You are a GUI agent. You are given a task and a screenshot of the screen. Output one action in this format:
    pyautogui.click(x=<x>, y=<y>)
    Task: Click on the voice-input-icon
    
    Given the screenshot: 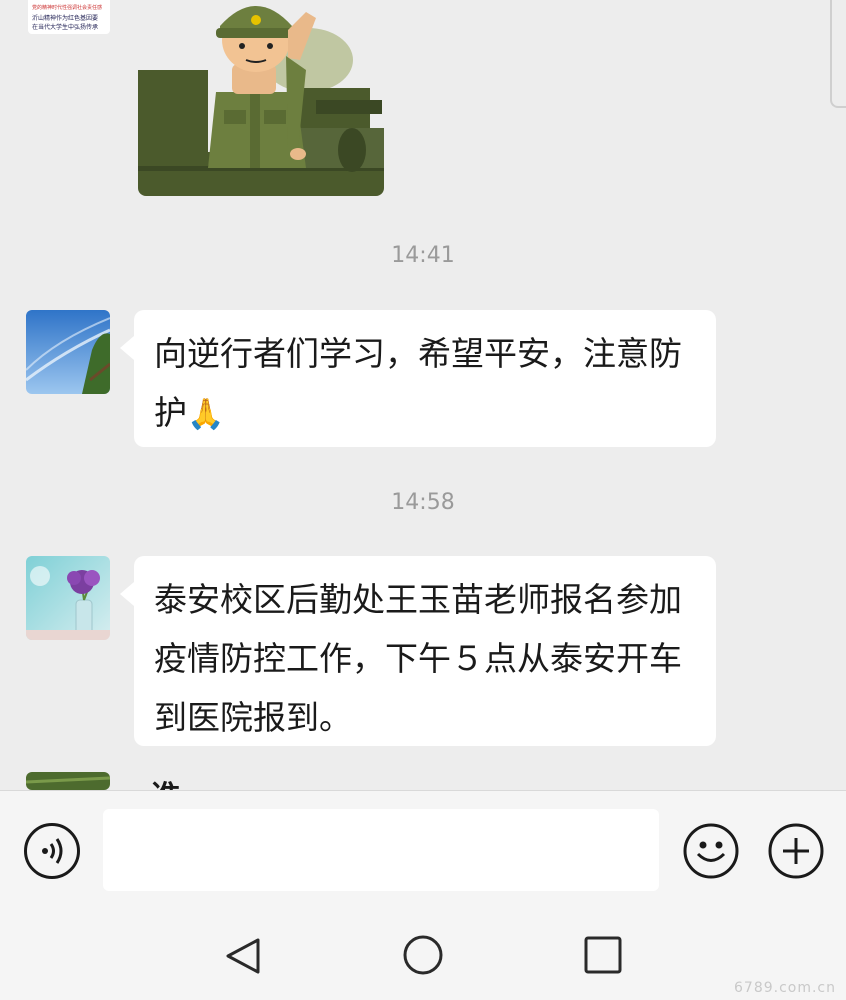 What is the action you would take?
    pyautogui.click(x=52, y=851)
    